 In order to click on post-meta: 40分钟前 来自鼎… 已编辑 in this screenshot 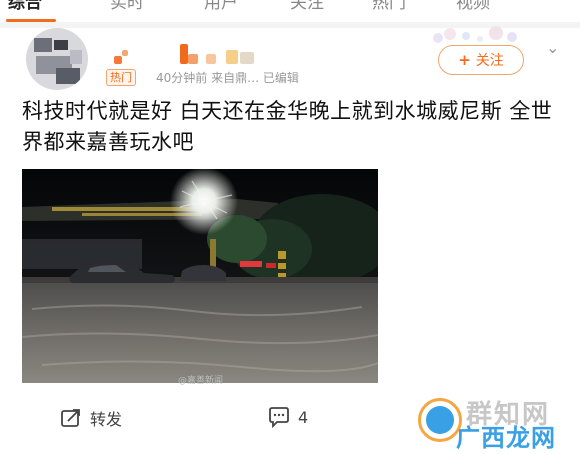, I will do `click(227, 78)`.